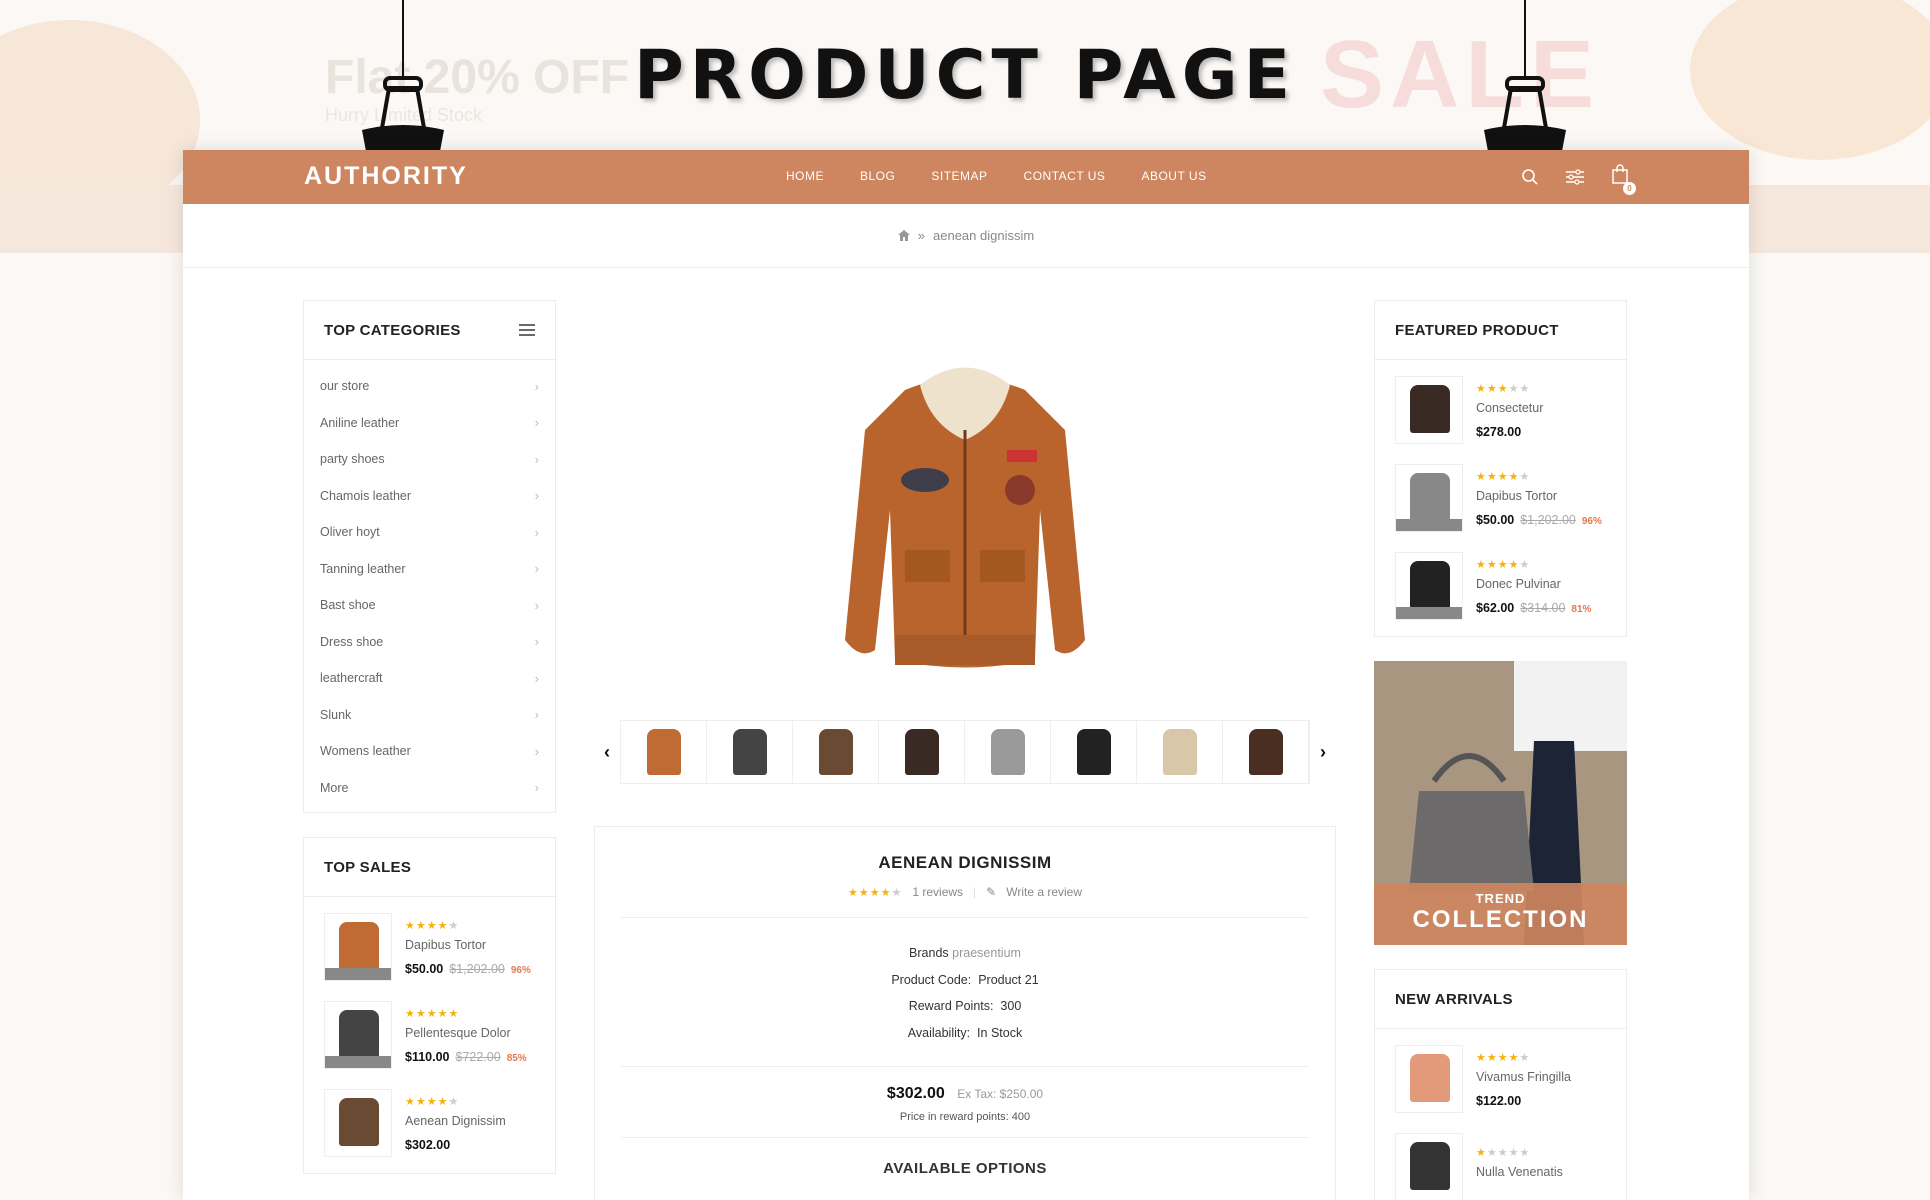 The image size is (1930, 1200). What do you see at coordinates (1509, 408) in the screenshot?
I see `product-name: Consectetur` at bounding box center [1509, 408].